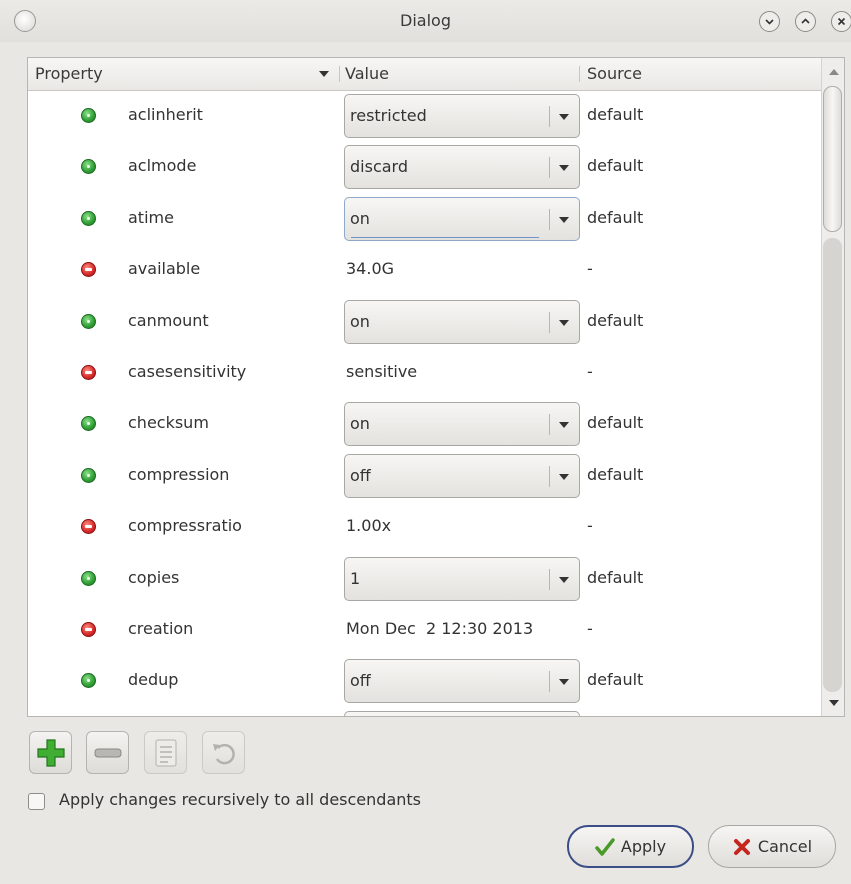  I want to click on table-row: checksum on default, so click(424, 423).